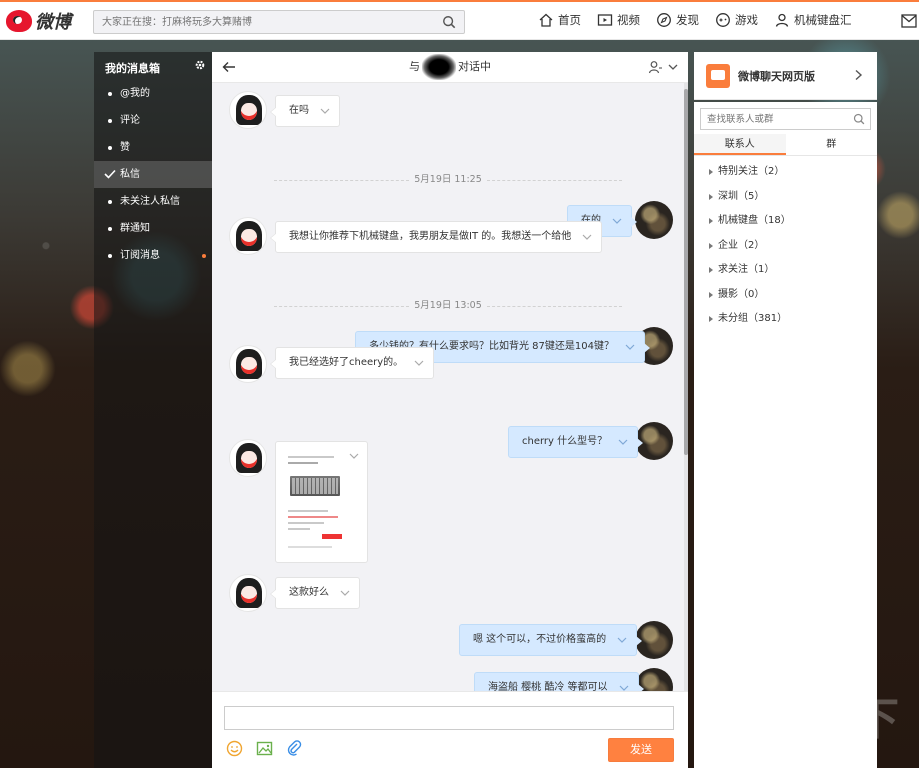 The width and height of the screenshot is (919, 768). I want to click on message-bubble: cherry 什么型号？, so click(576, 442).